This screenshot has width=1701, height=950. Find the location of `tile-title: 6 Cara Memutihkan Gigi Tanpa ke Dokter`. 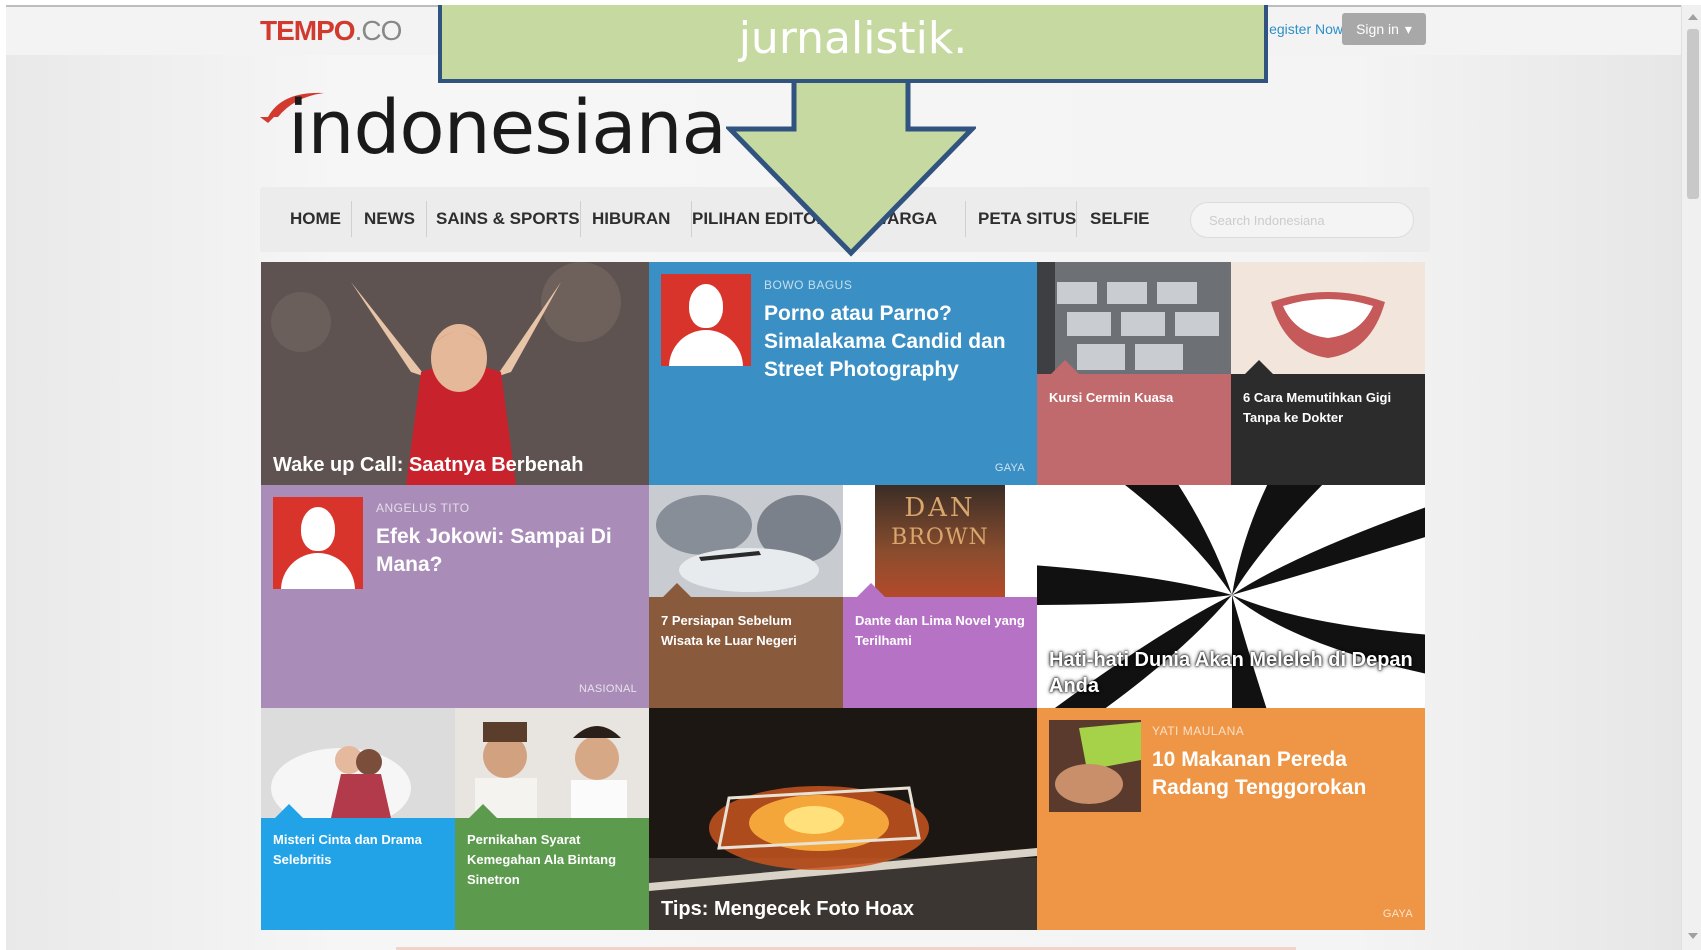

tile-title: 6 Cara Memutihkan Gigi Tanpa ke Dokter is located at coordinates (1317, 407).